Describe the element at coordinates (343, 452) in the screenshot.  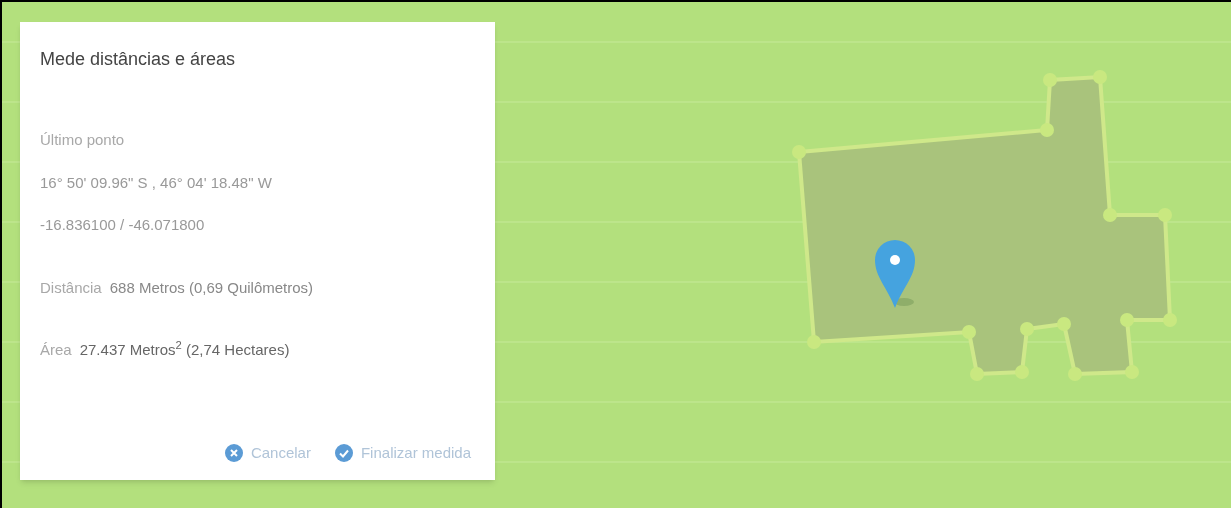
I see `check-icon` at that location.